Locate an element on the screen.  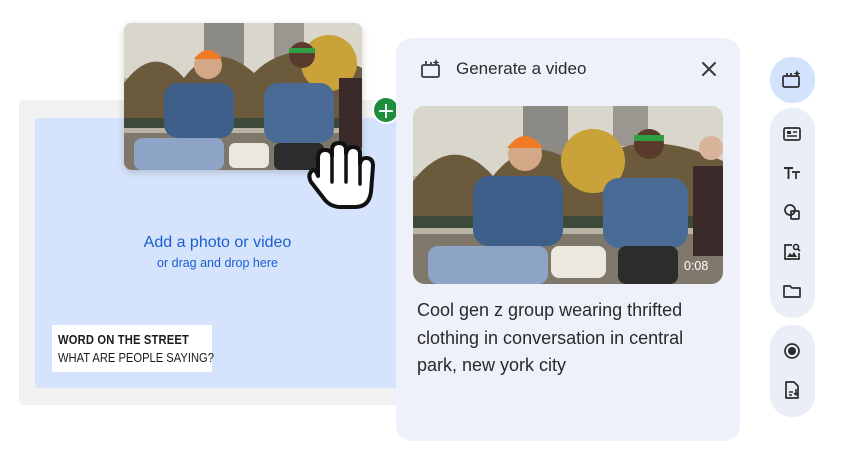
panel-title: Generate a video is located at coordinates (521, 68).